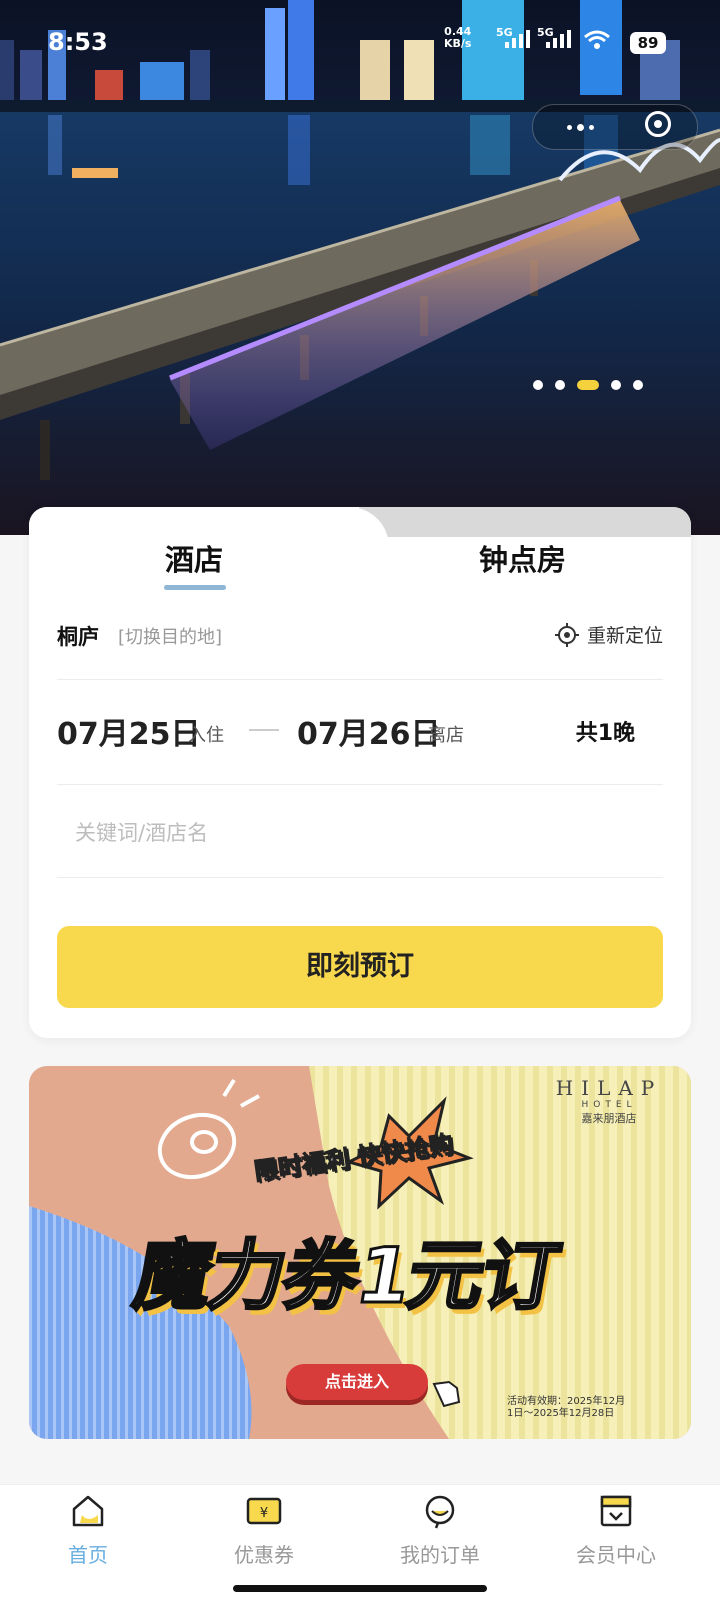  Describe the element at coordinates (194, 558) in the screenshot. I see `tab-hotel: 酒店` at that location.